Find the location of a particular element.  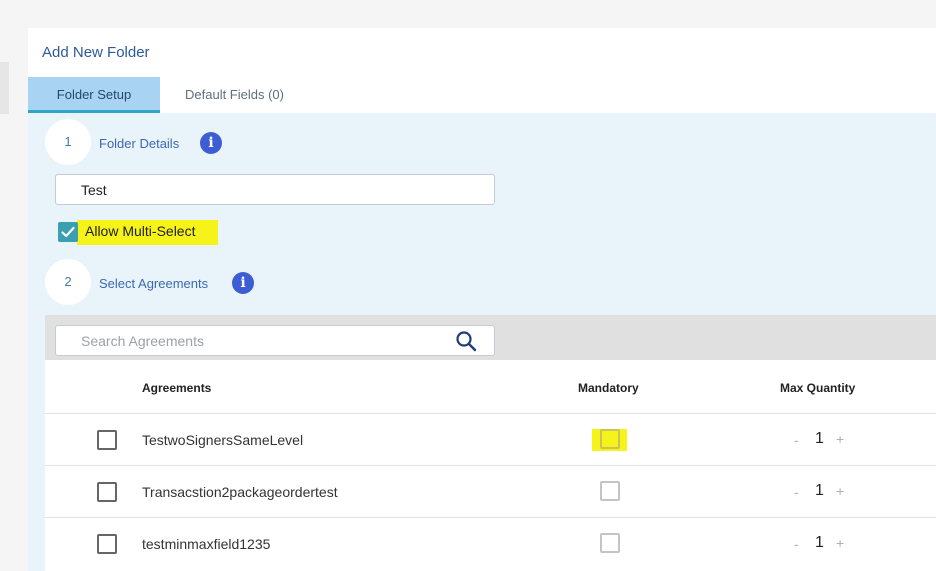

step-1-label: Folder Details is located at coordinates (139, 143).